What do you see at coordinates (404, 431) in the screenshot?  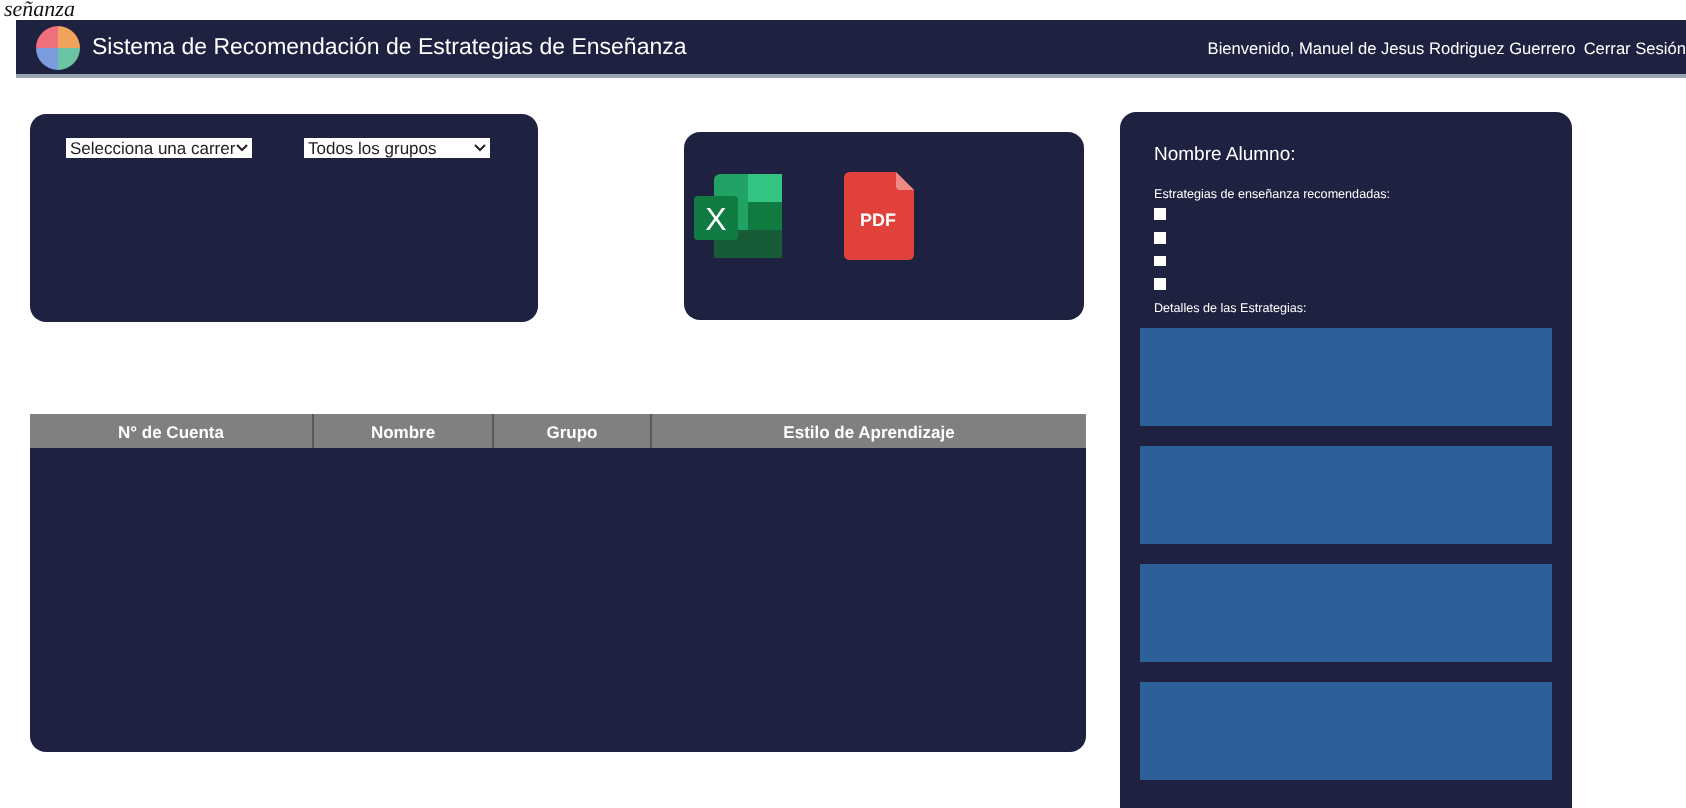 I see `column-header: Nombre` at bounding box center [404, 431].